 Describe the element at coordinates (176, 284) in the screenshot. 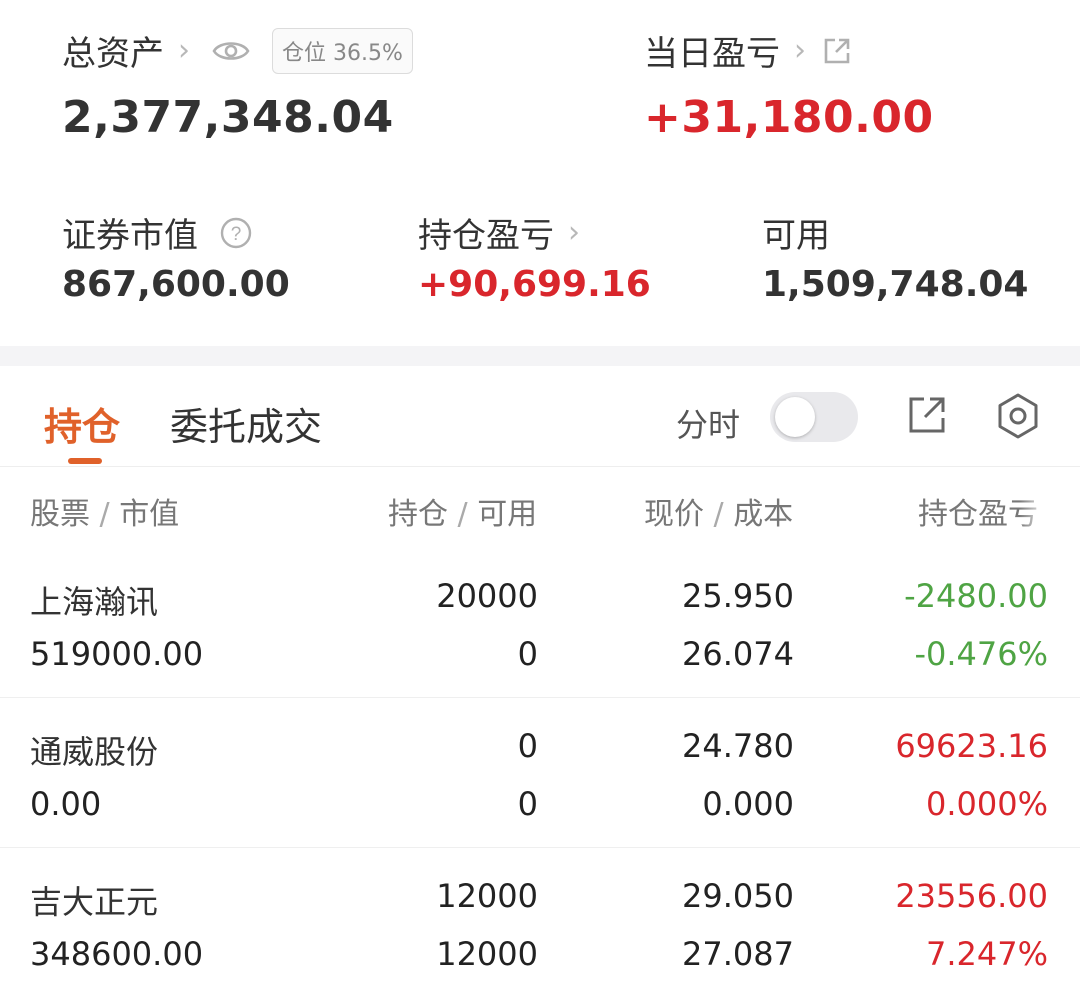

I see `market-value: 867,600.00` at that location.